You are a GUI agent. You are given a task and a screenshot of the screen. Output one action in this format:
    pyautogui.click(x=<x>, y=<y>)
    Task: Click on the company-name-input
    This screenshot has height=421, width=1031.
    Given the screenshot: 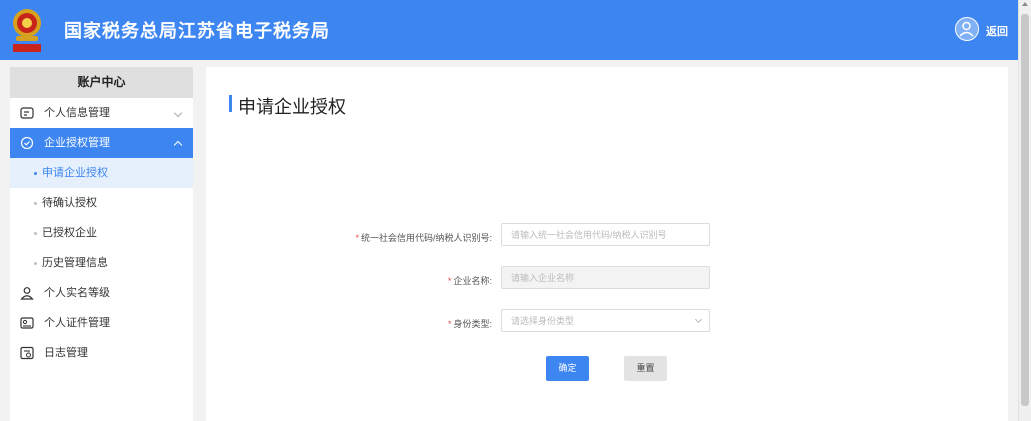 What is the action you would take?
    pyautogui.click(x=605, y=277)
    